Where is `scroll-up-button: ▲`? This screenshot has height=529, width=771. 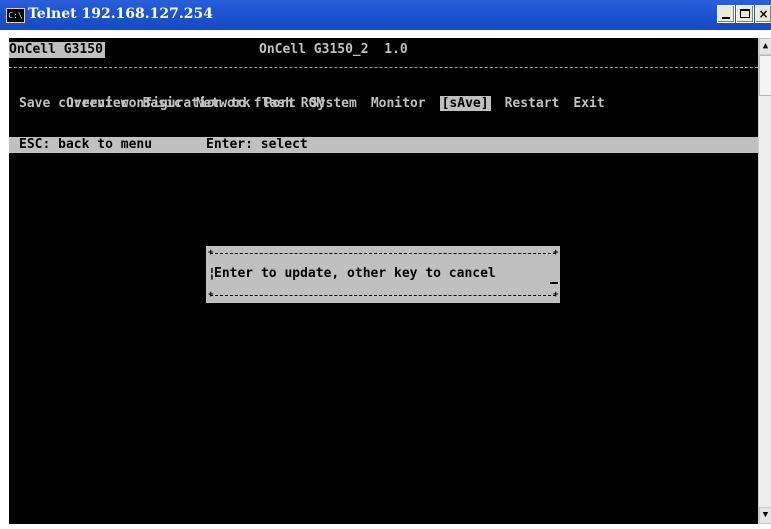
scroll-up-button: ▲ is located at coordinates (765, 46).